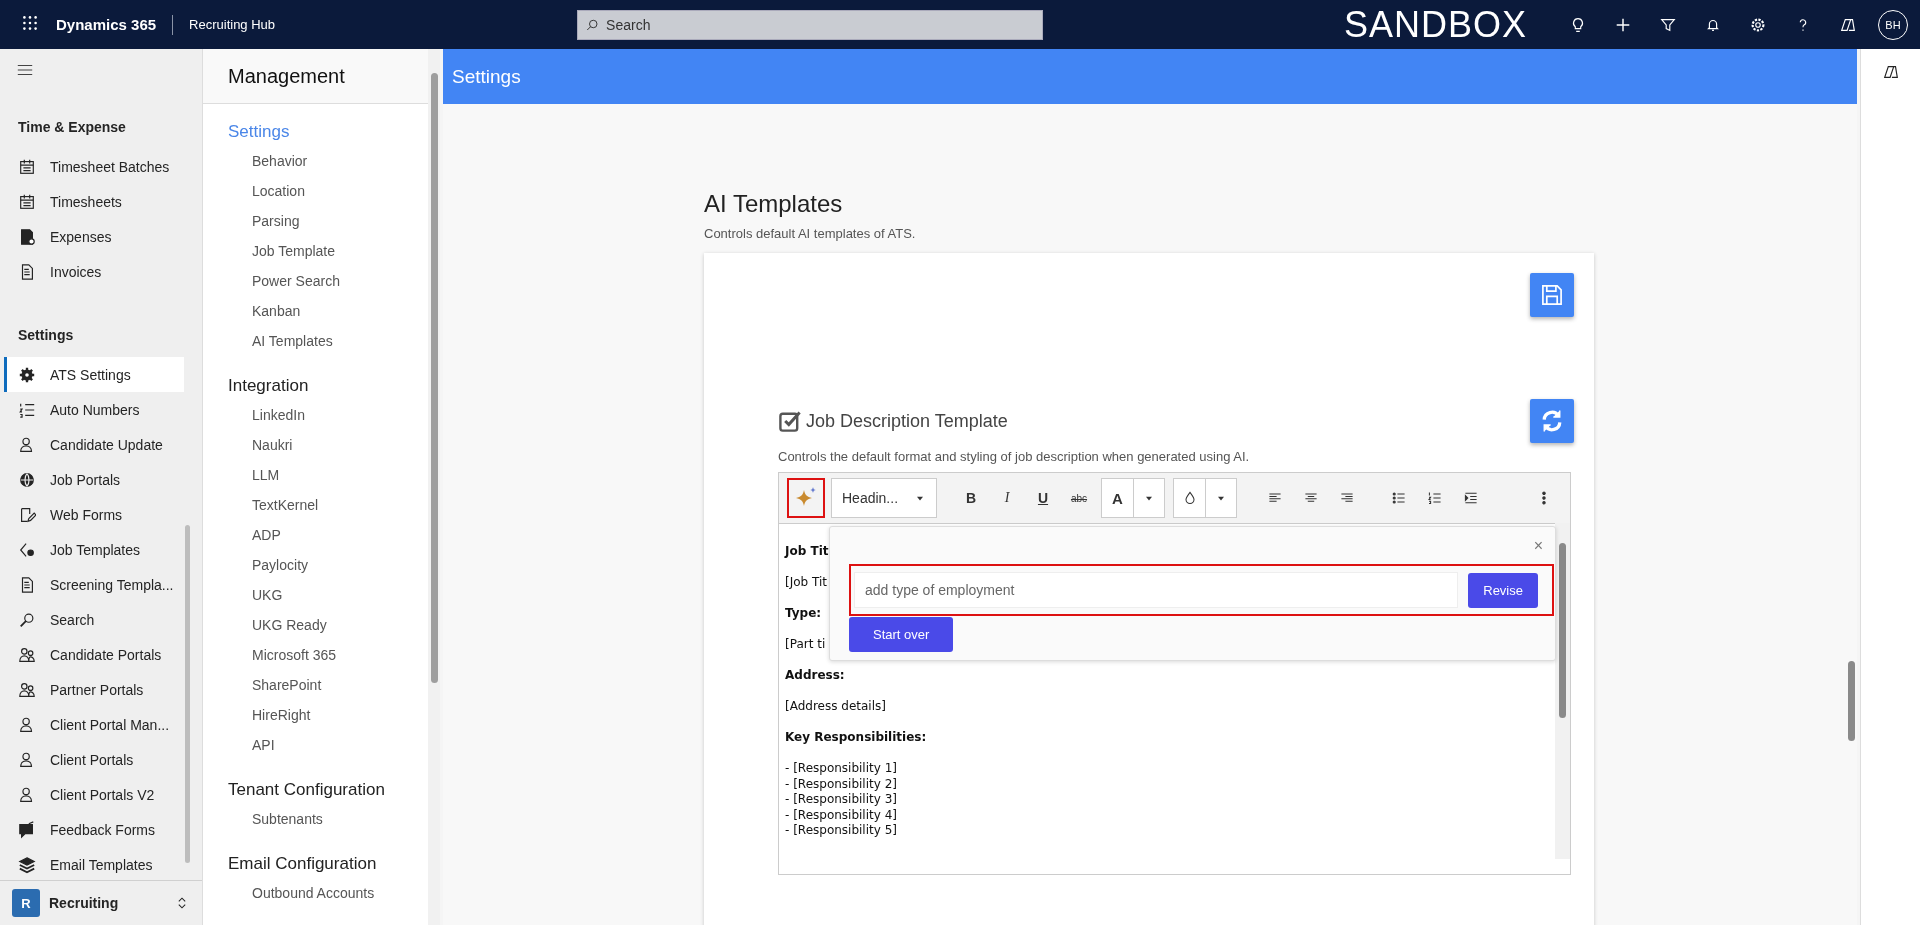  Describe the element at coordinates (1079, 498) in the screenshot. I see `strikethrough-button: abc` at that location.